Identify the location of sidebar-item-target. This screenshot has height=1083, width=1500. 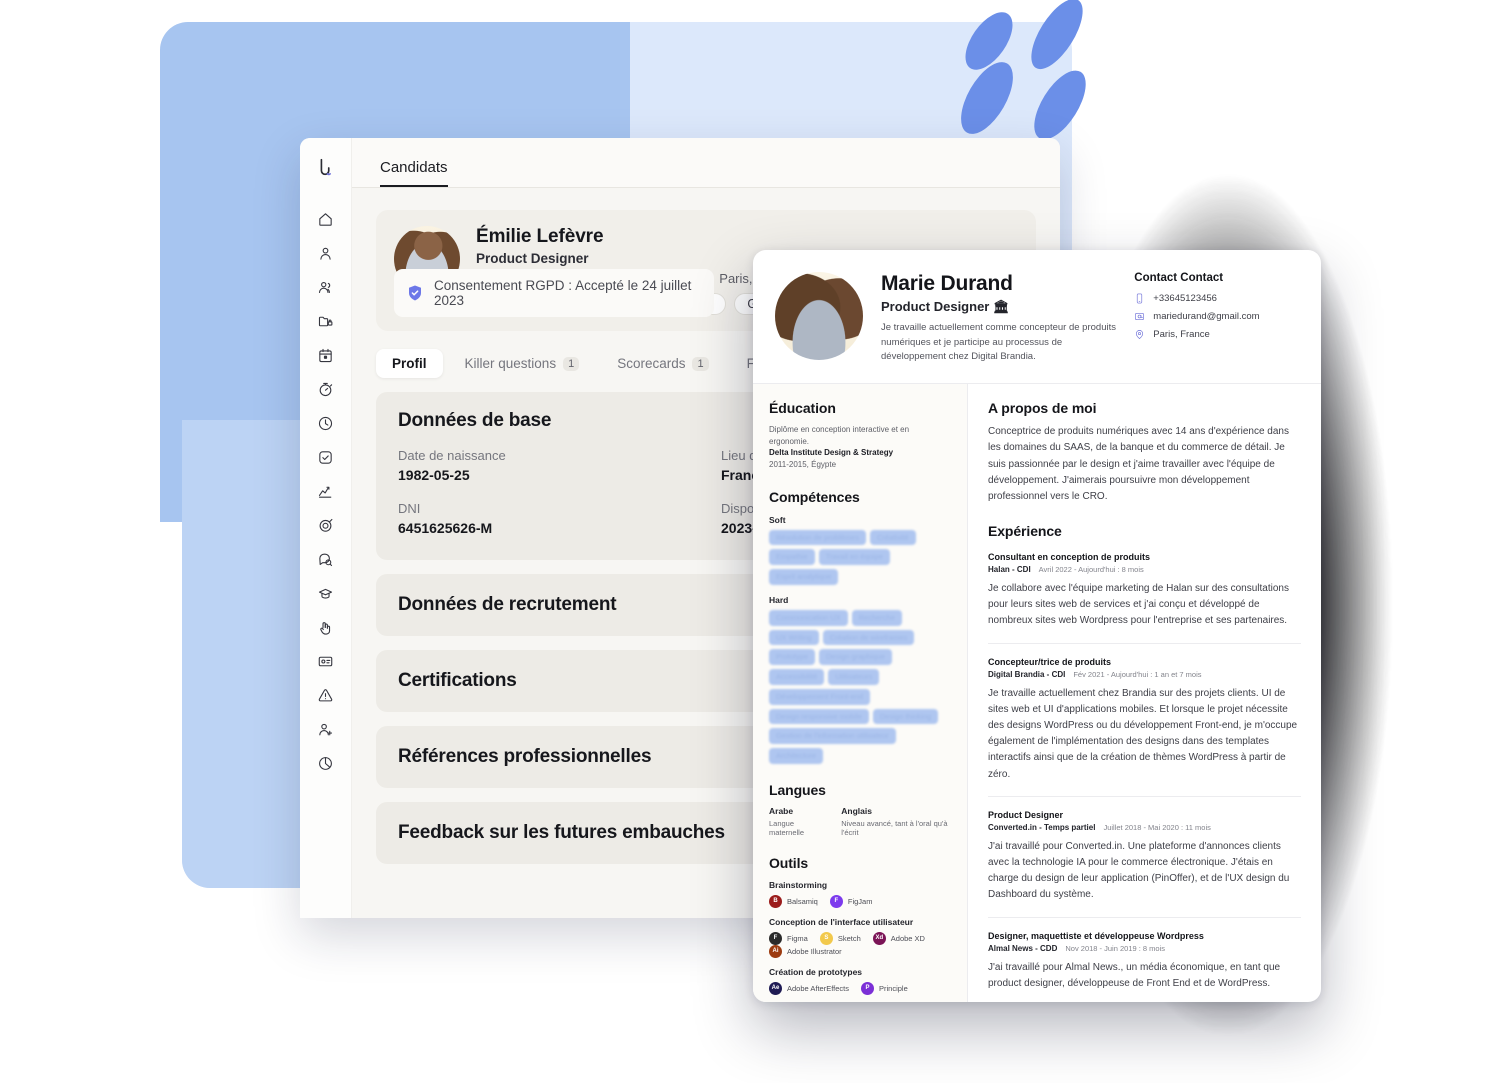
(326, 525).